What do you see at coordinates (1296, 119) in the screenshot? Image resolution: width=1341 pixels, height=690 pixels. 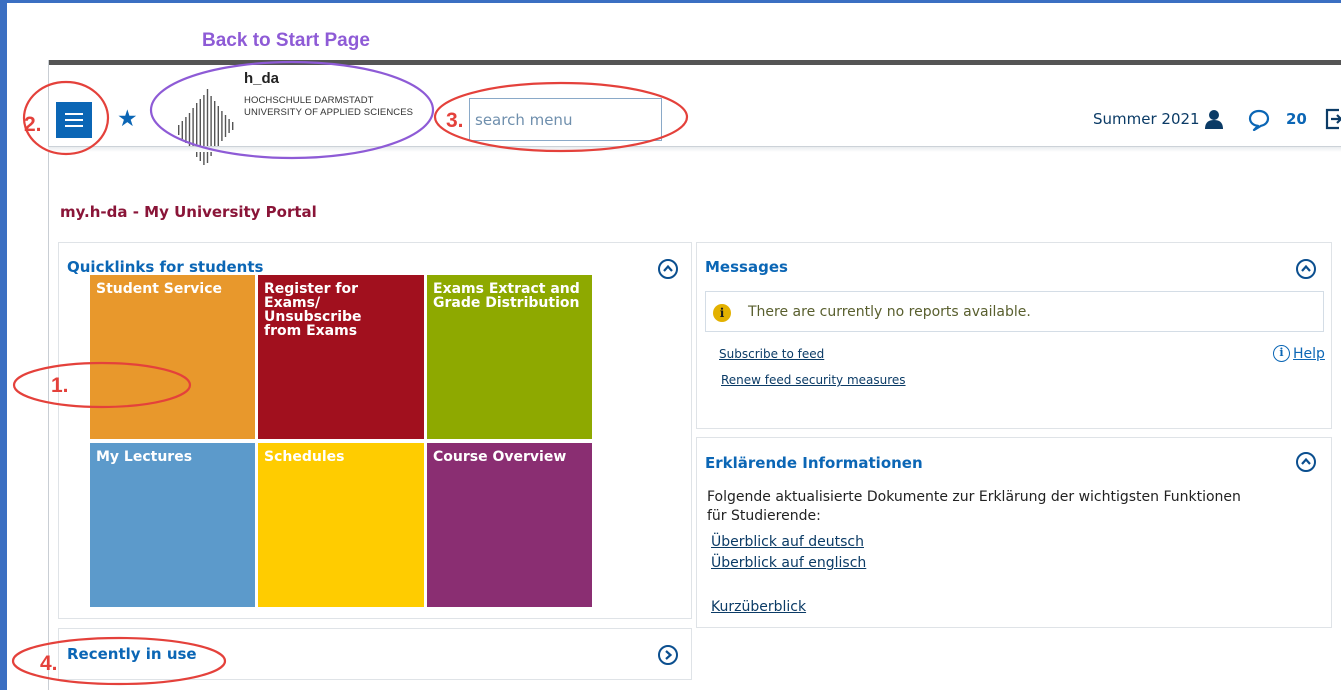 I see `message-count: 20` at bounding box center [1296, 119].